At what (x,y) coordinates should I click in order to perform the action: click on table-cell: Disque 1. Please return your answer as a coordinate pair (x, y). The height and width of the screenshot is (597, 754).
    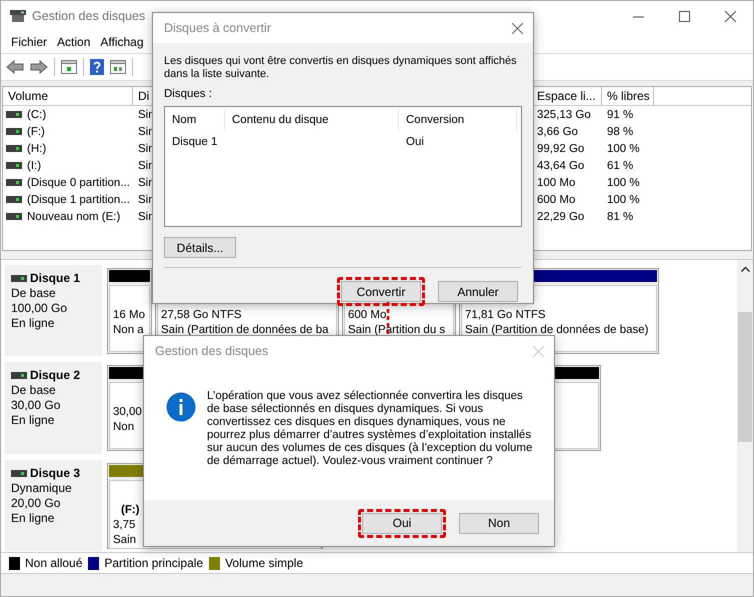
    Looking at the image, I should click on (195, 142).